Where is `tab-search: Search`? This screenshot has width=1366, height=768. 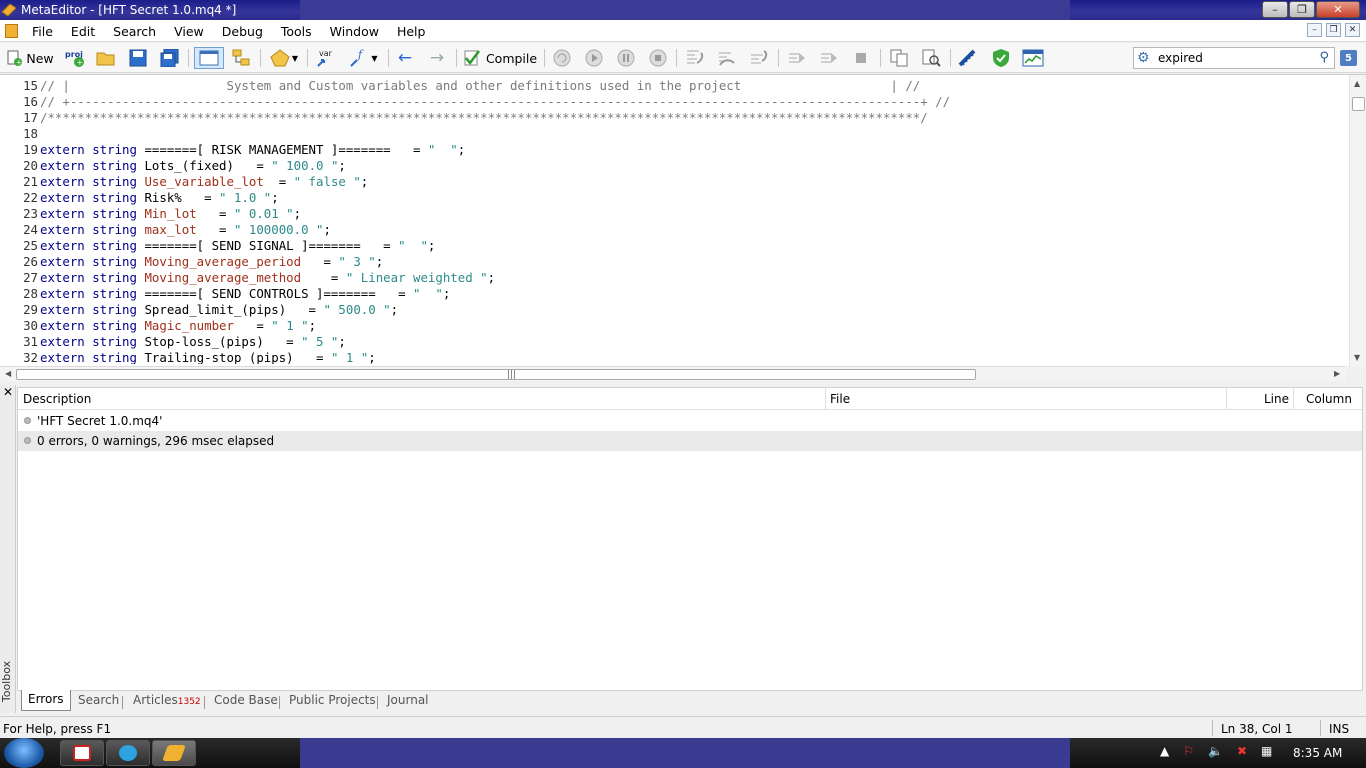 tab-search: Search is located at coordinates (98, 700).